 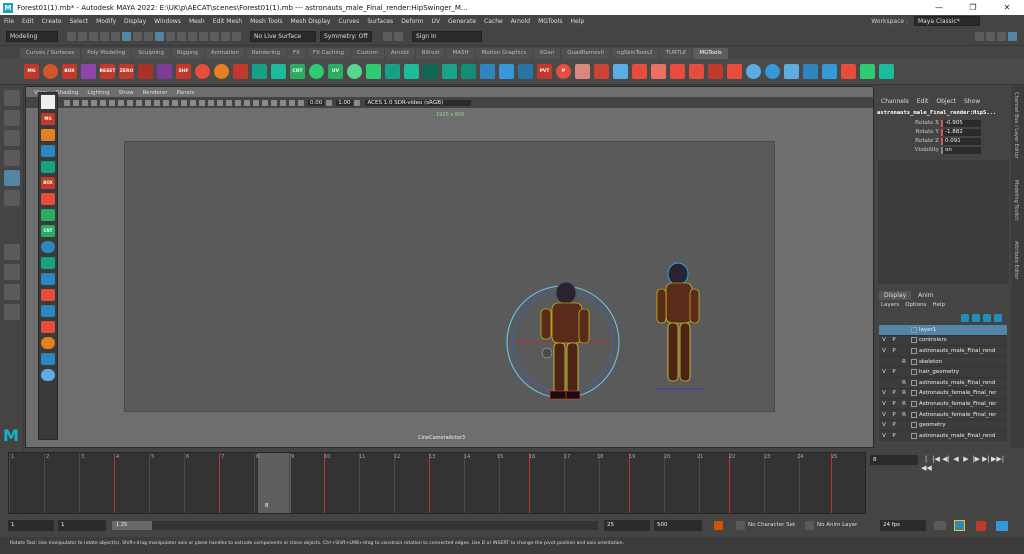 I want to click on fps-dropdown: 24 fps, so click(x=903, y=525).